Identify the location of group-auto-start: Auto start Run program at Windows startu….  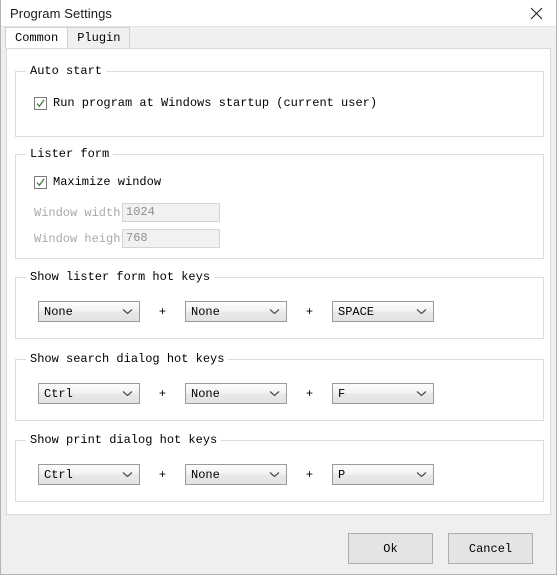
(279, 100).